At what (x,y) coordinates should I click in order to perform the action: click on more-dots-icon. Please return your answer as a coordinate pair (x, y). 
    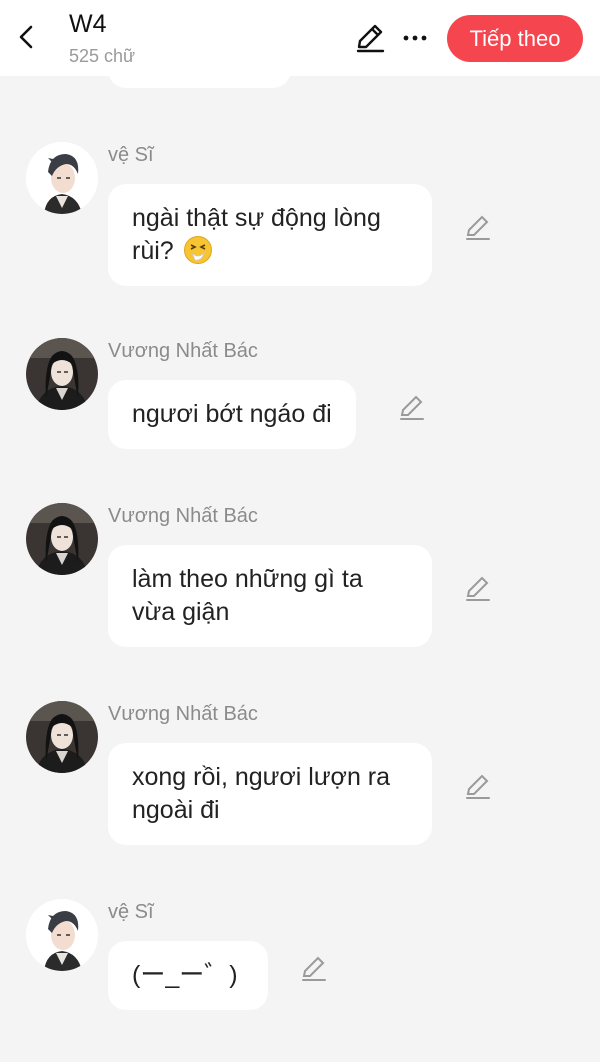
    Looking at the image, I should click on (415, 38).